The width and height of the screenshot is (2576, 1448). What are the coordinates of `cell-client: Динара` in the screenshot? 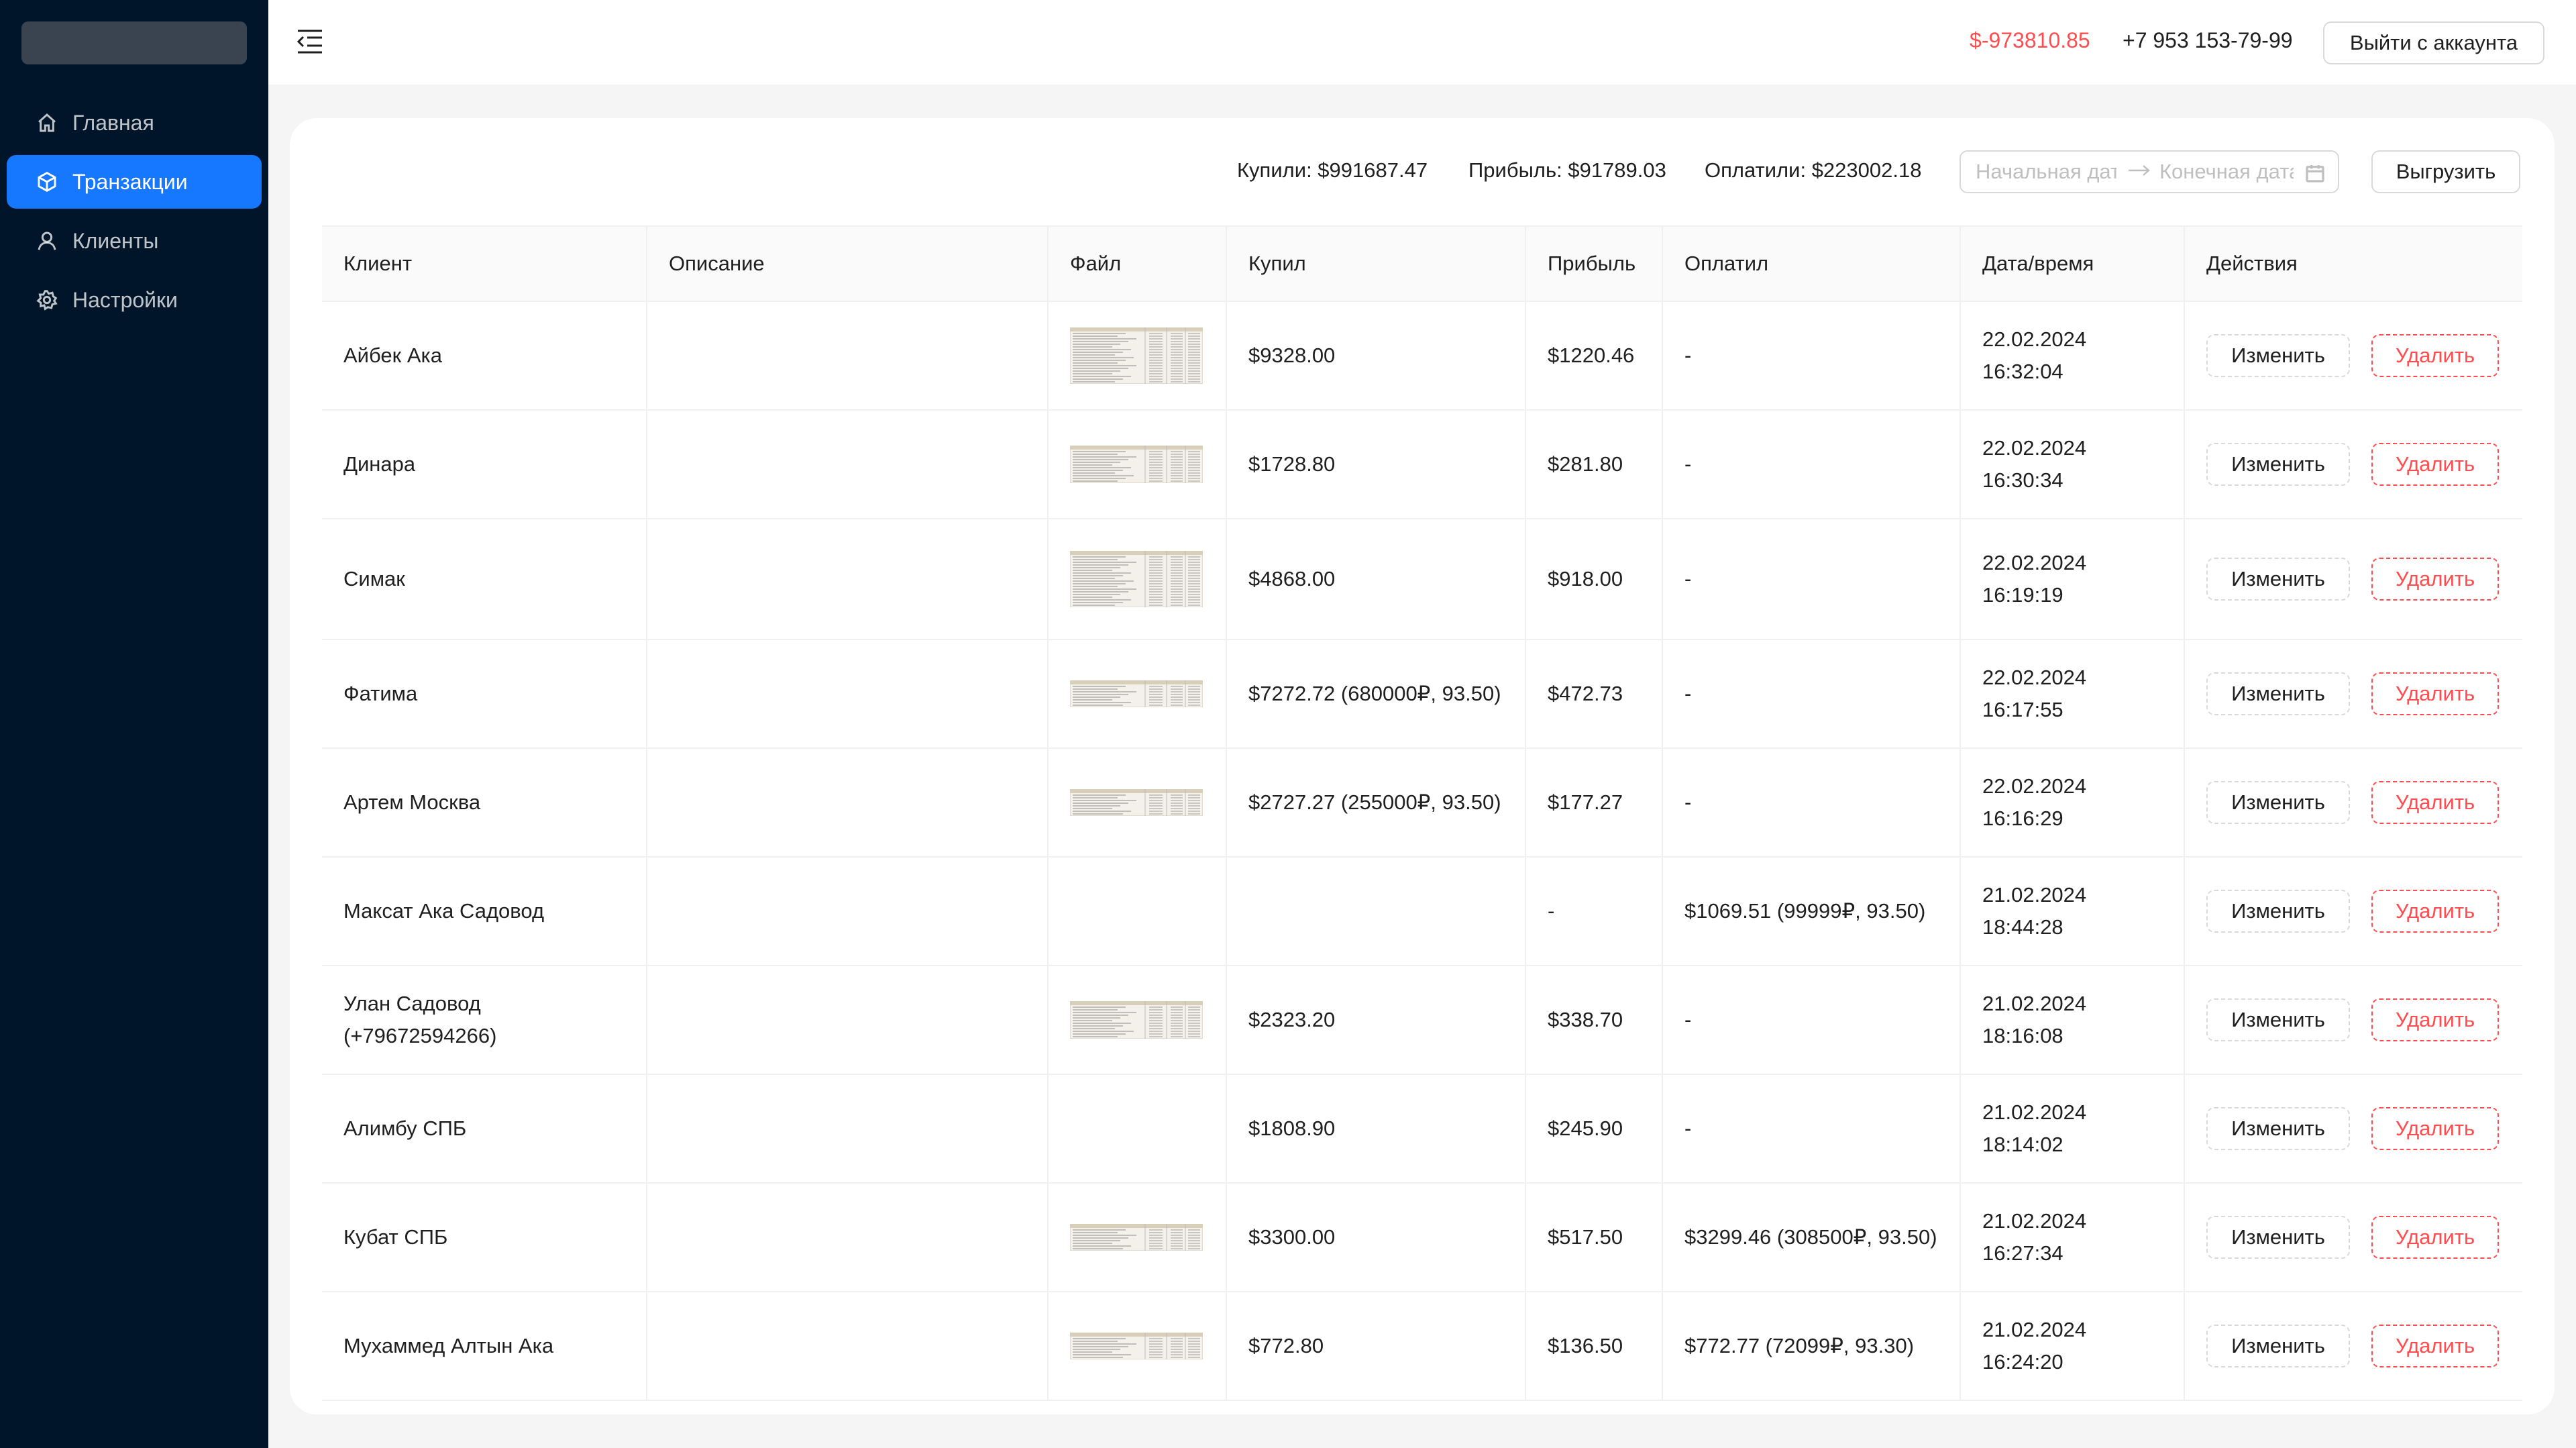 It's located at (484, 464).